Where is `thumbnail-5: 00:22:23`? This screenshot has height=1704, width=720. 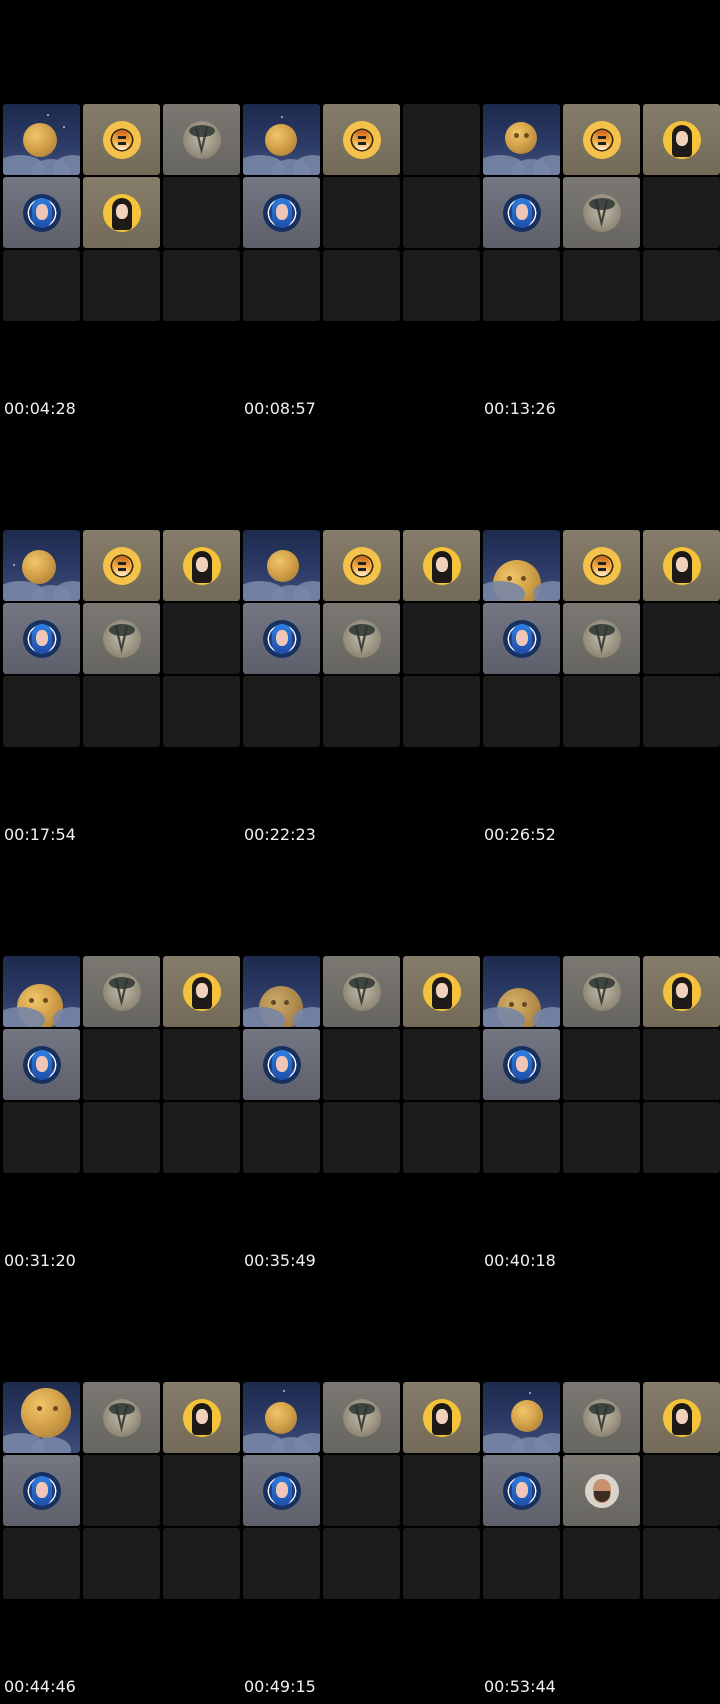
thumbnail-5: 00:22:23 is located at coordinates (360, 639).